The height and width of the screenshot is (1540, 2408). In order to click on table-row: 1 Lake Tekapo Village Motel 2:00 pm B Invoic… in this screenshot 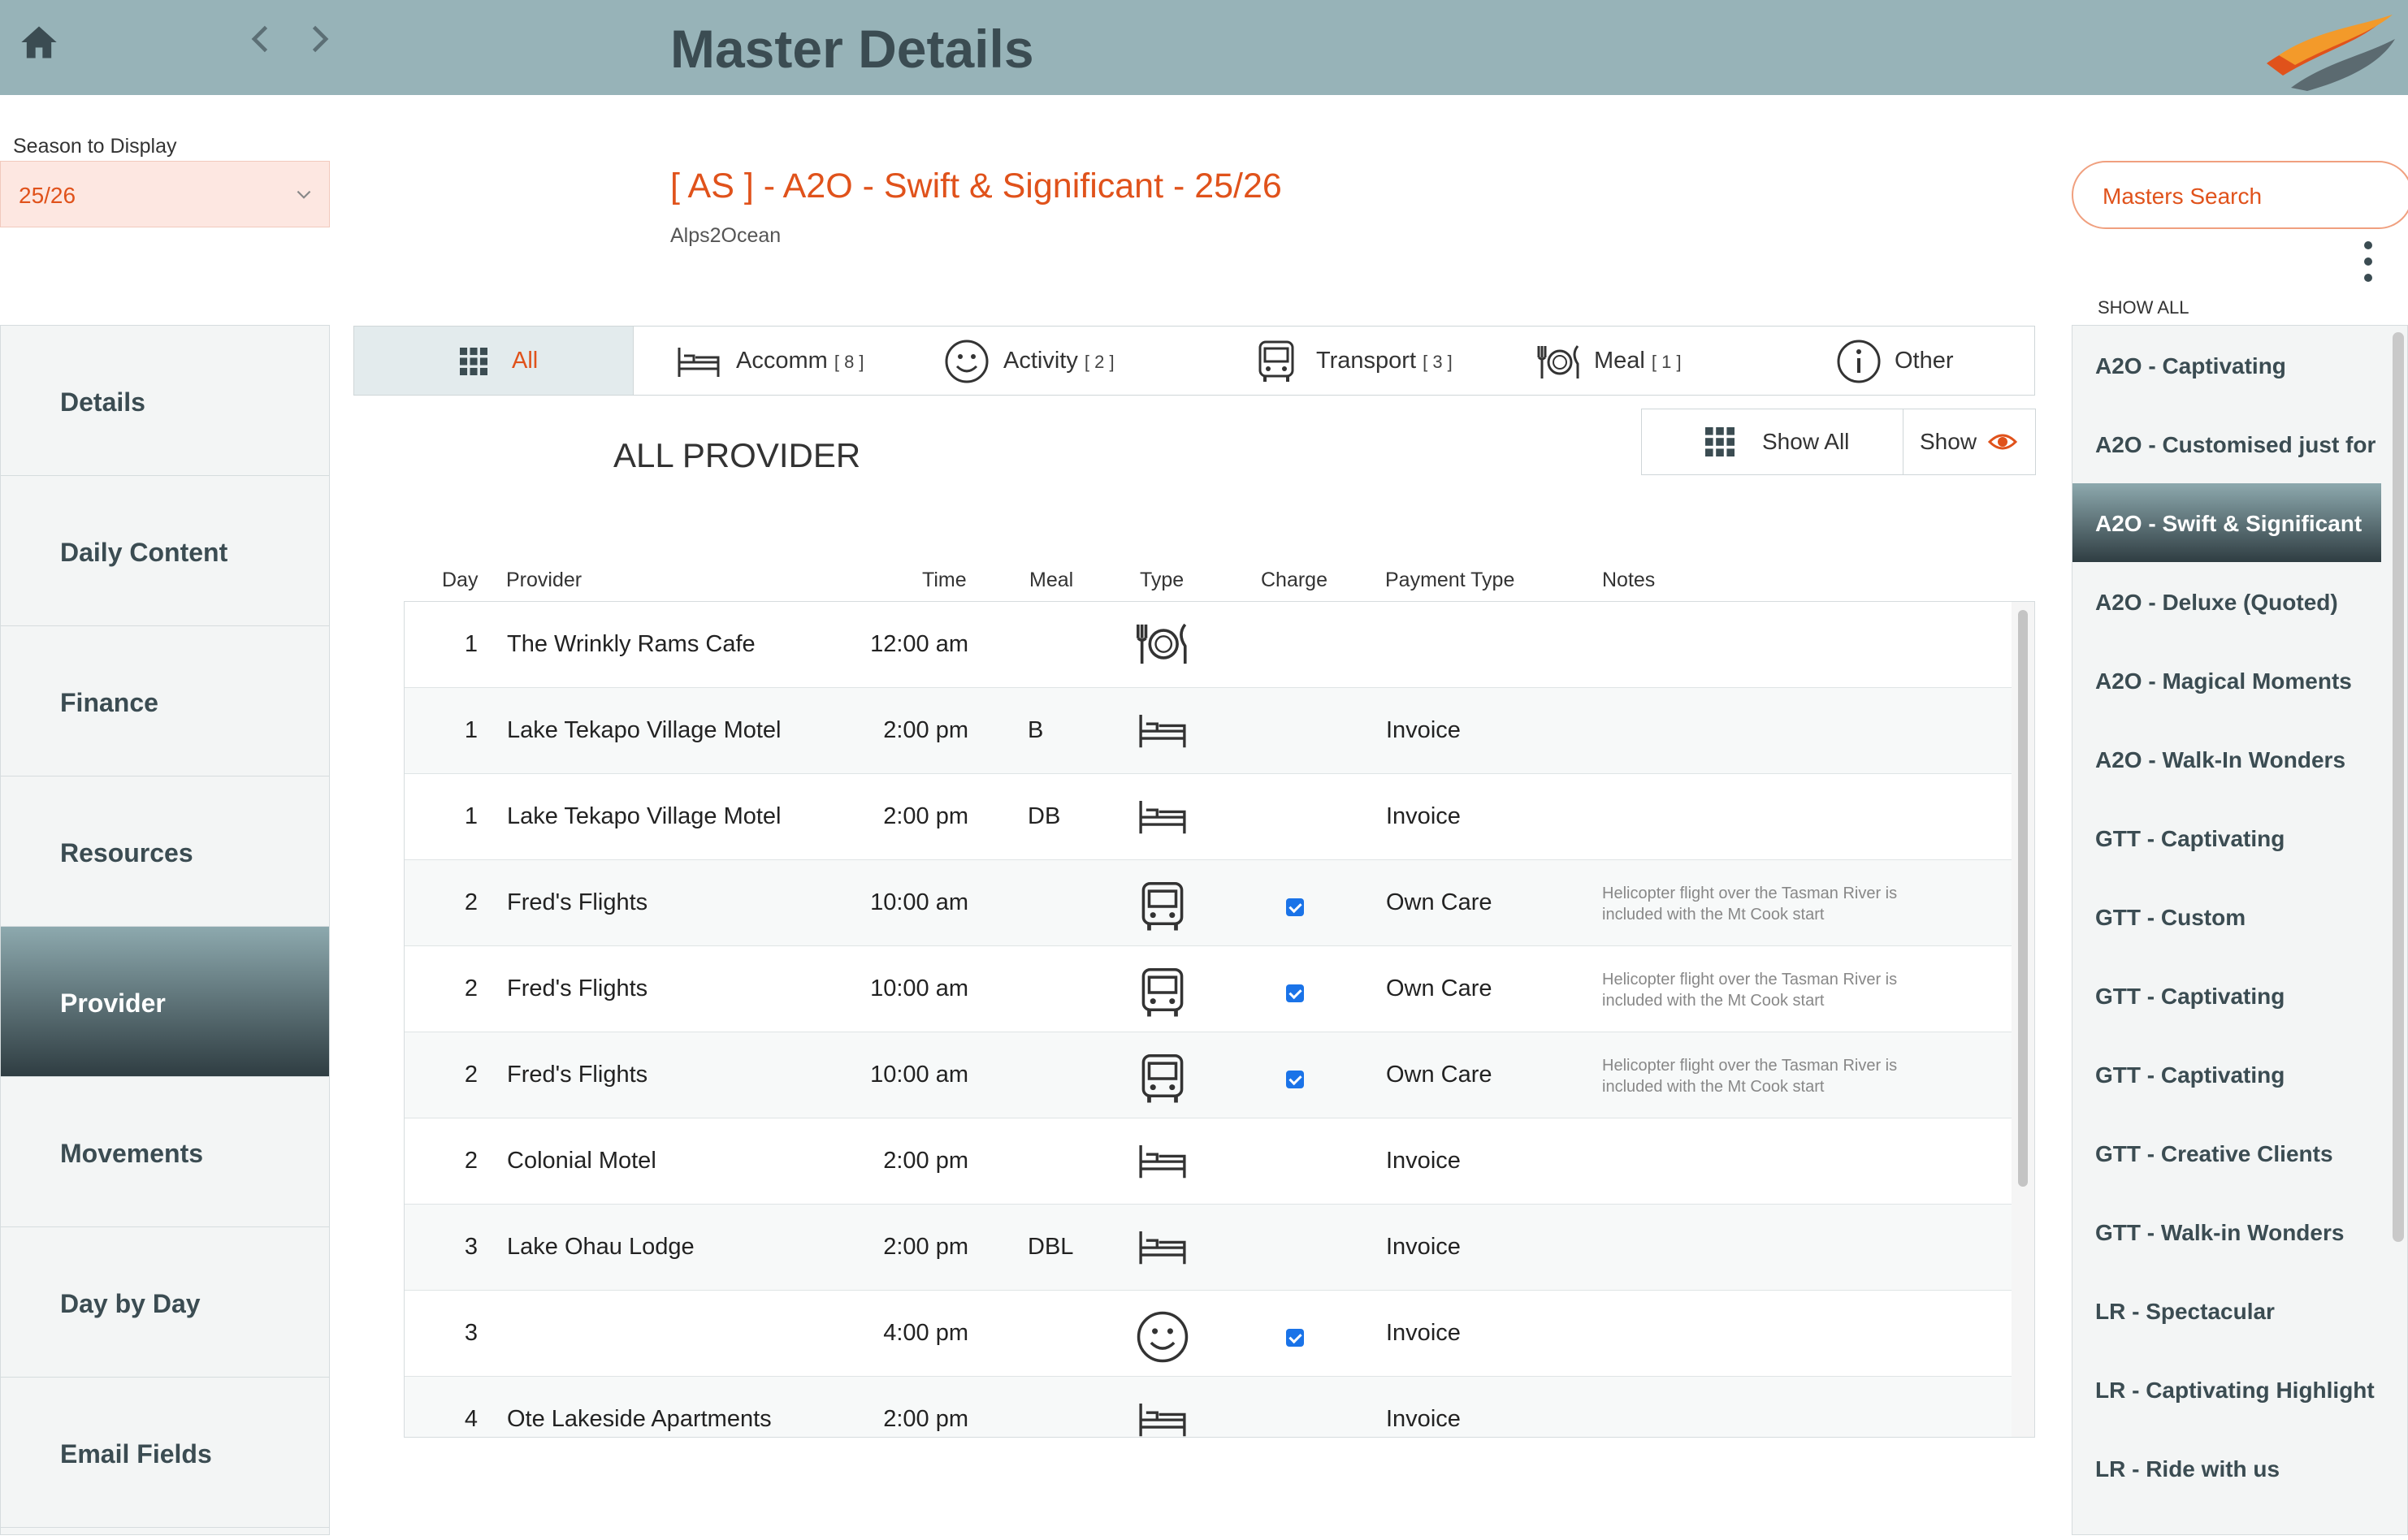, I will do `click(1208, 731)`.